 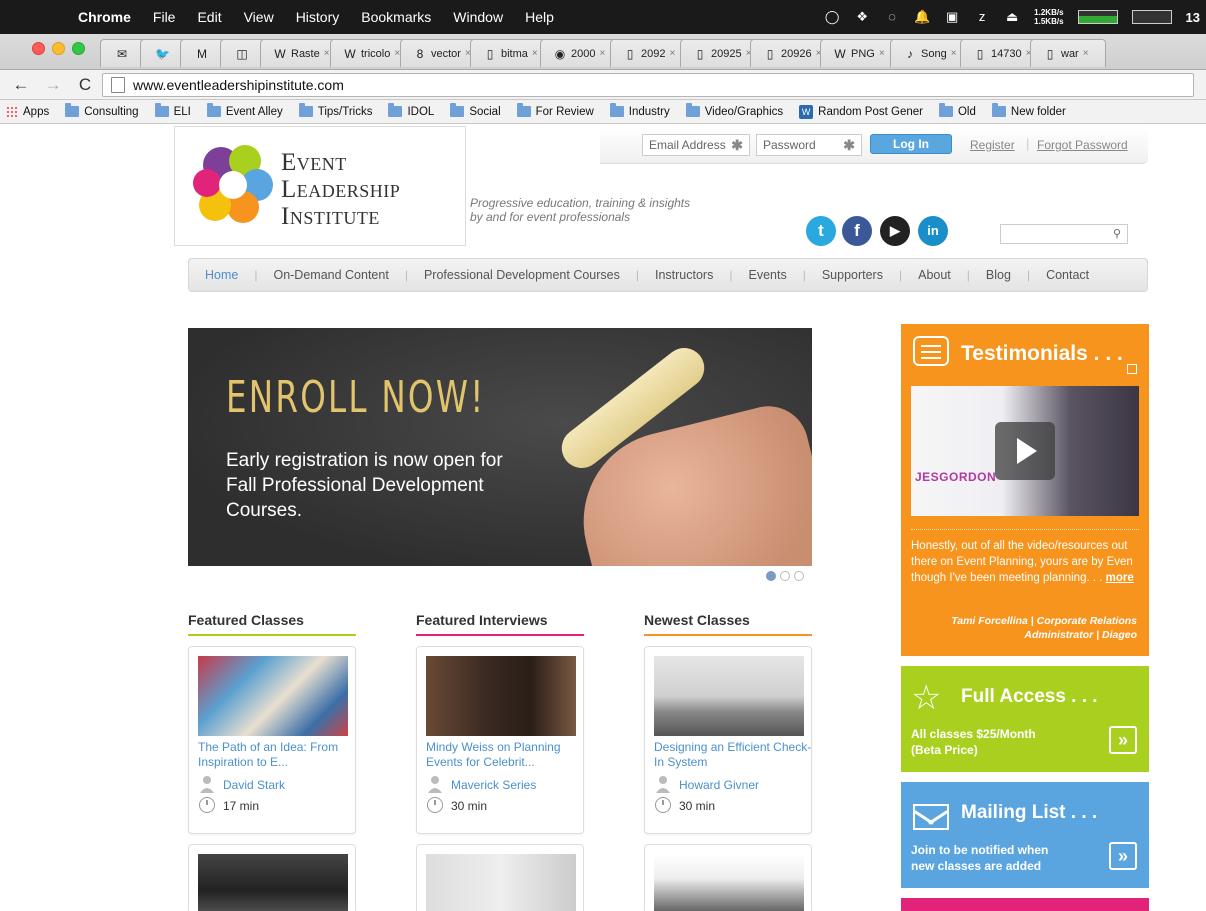 I want to click on bookmark-item: Social, so click(x=475, y=110).